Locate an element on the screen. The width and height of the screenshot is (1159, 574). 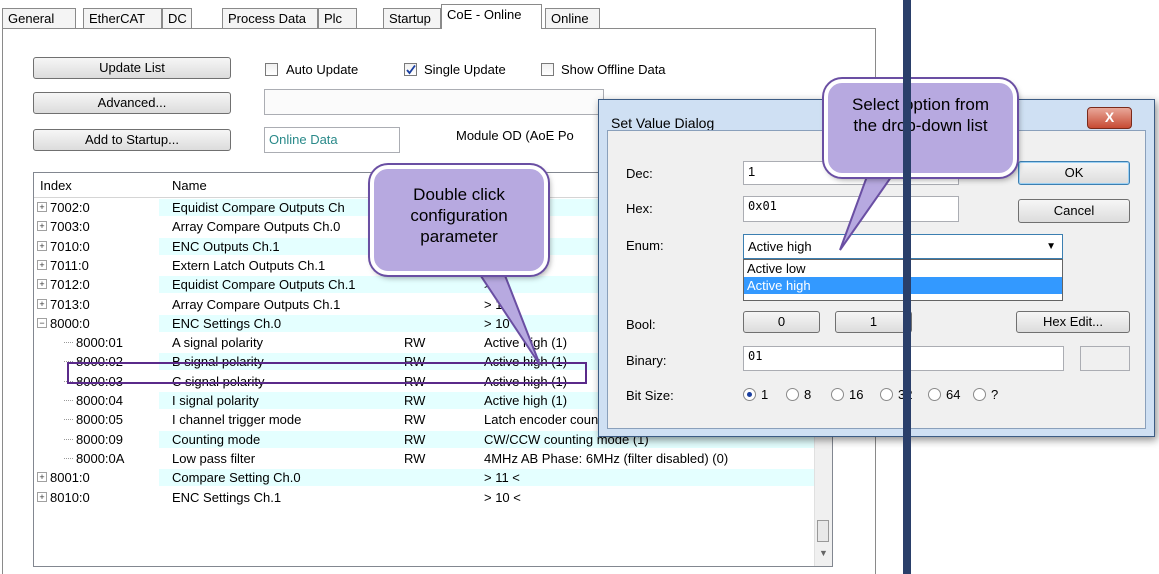
info-field is located at coordinates (434, 102).